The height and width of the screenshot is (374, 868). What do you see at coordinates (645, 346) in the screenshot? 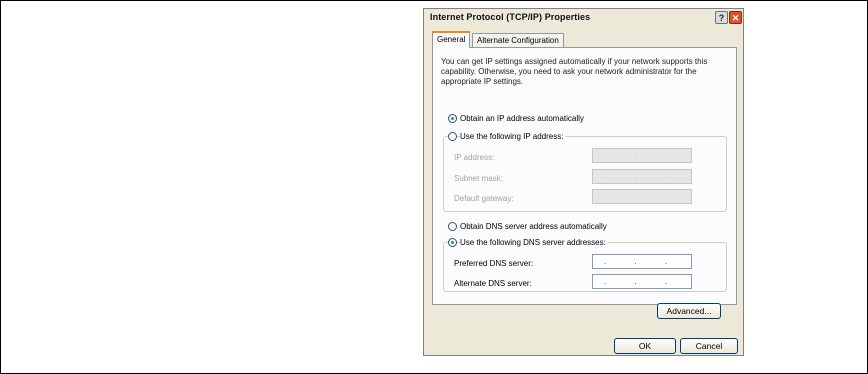
I see `ok-button: OK` at bounding box center [645, 346].